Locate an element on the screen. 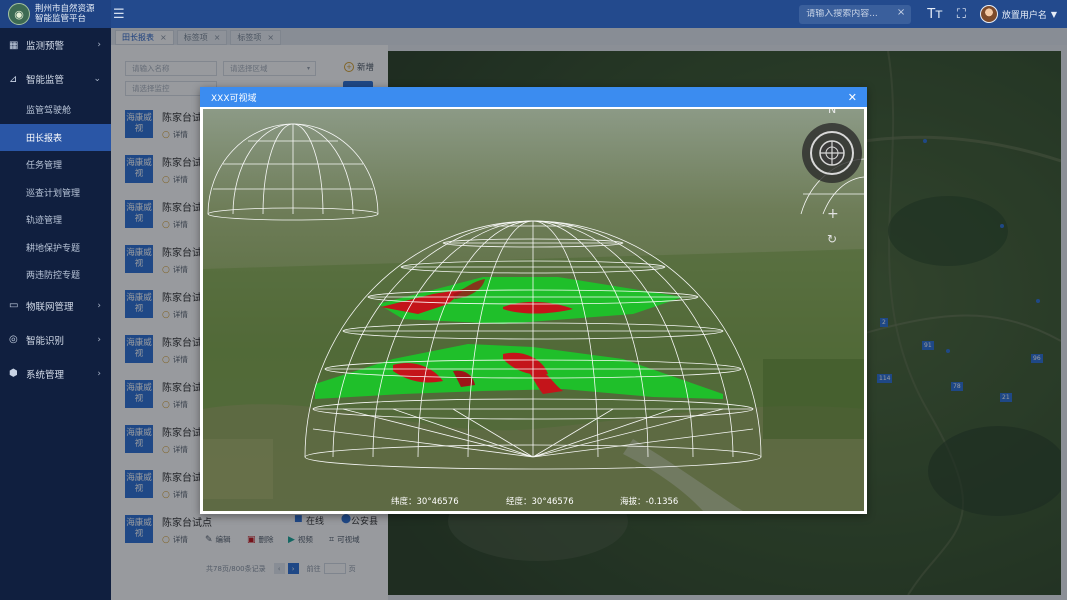 This screenshot has width=1067, height=600. sidebar-item-settings: ⬢ 系统管理 › is located at coordinates (55, 374).